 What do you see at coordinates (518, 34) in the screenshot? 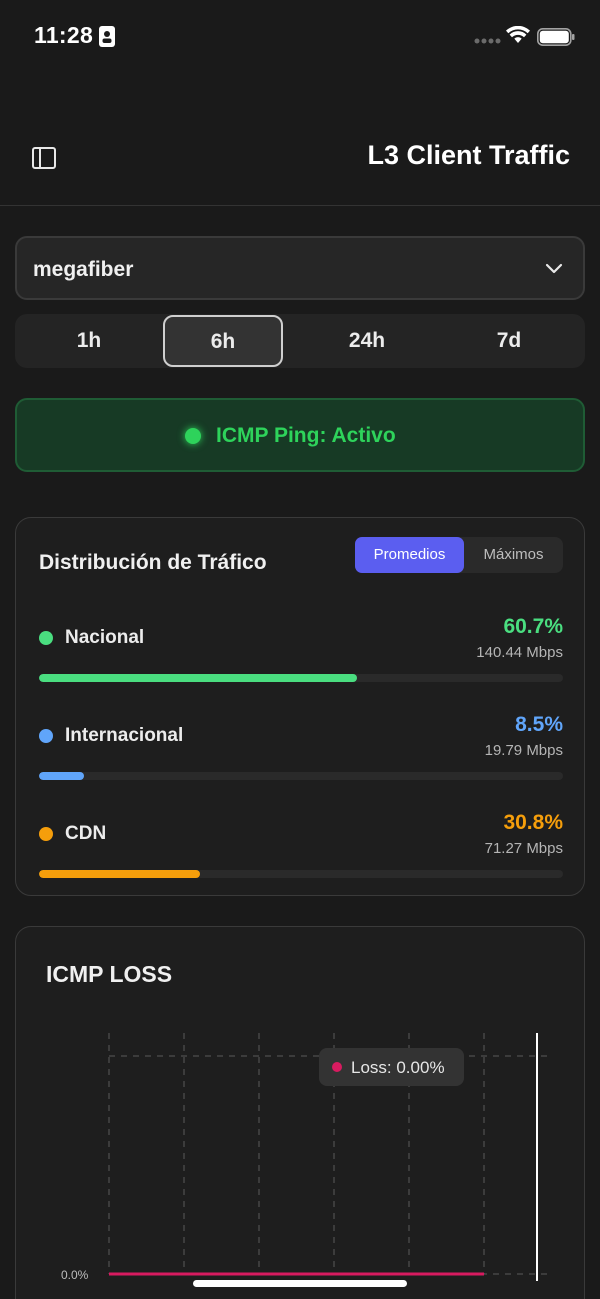
I see `wifi-icon` at bounding box center [518, 34].